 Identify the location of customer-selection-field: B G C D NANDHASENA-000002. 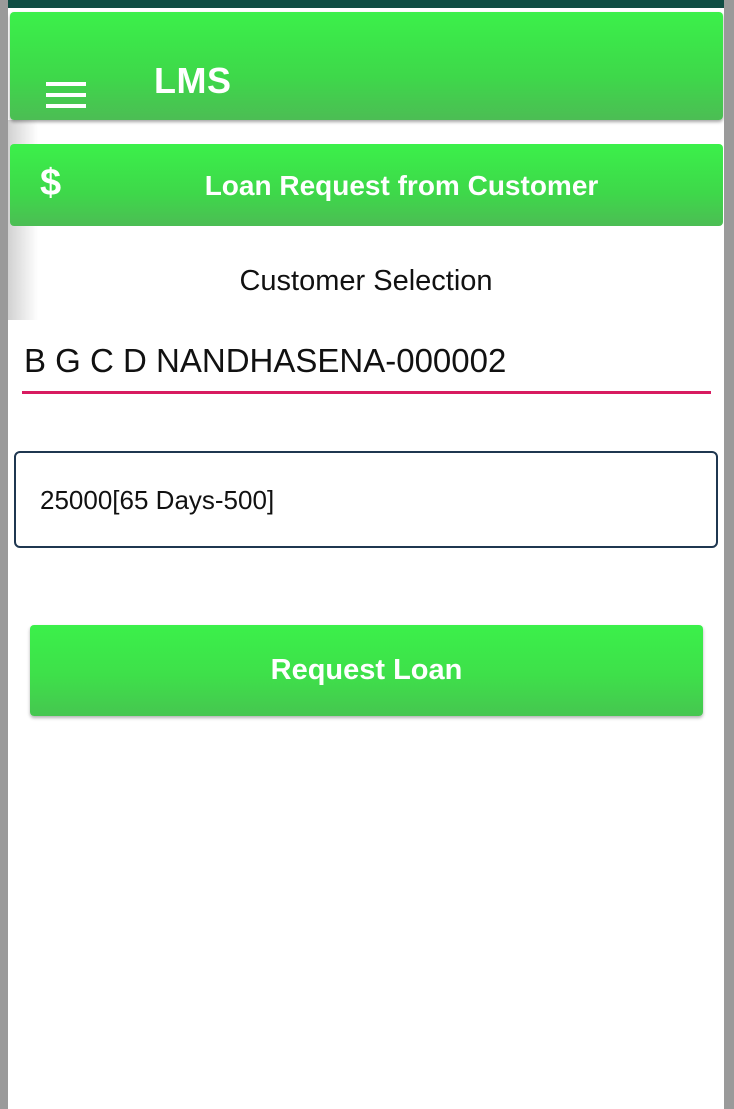
(366, 366).